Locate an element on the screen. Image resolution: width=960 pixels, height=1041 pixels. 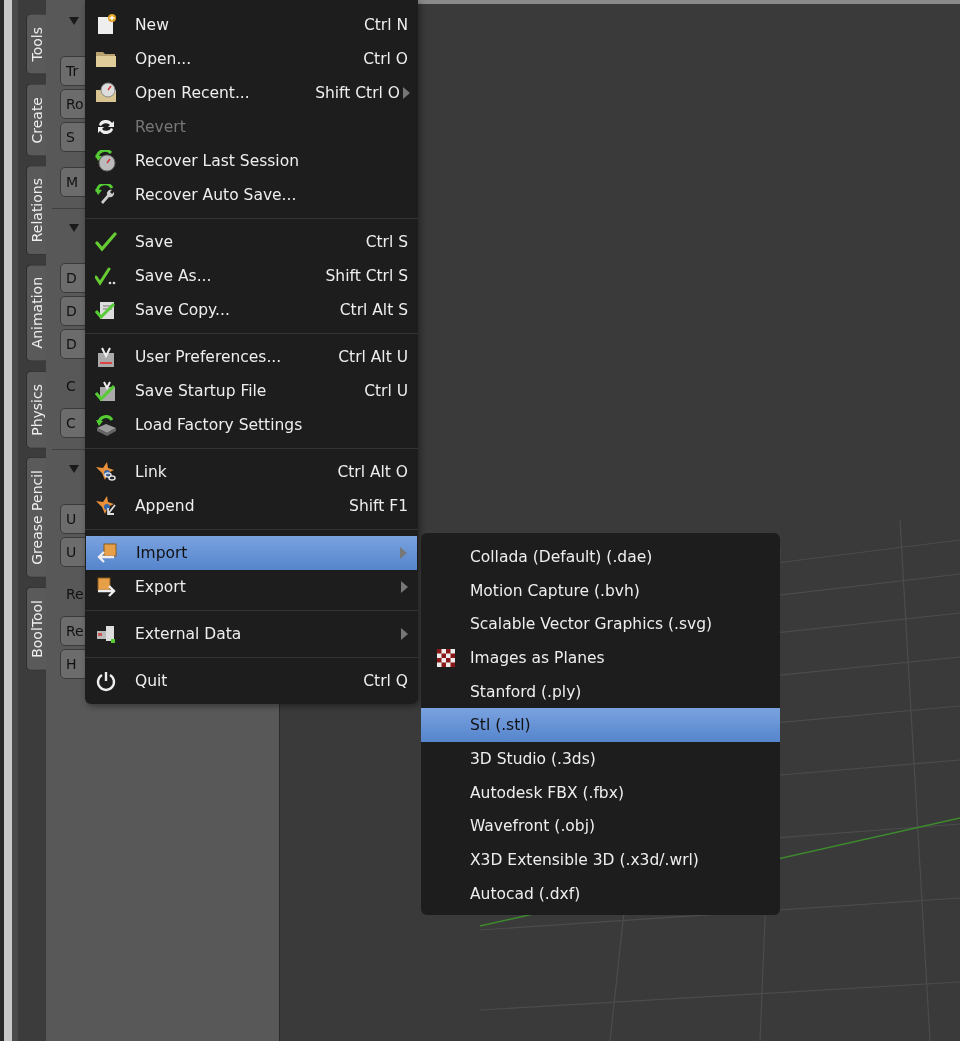
factory-reset-icon is located at coordinates (106, 425).